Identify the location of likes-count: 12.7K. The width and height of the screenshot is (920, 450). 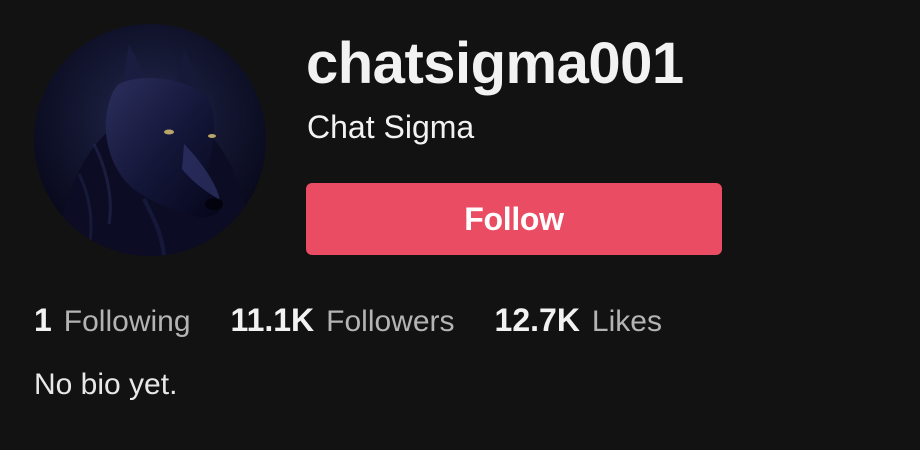
(537, 320).